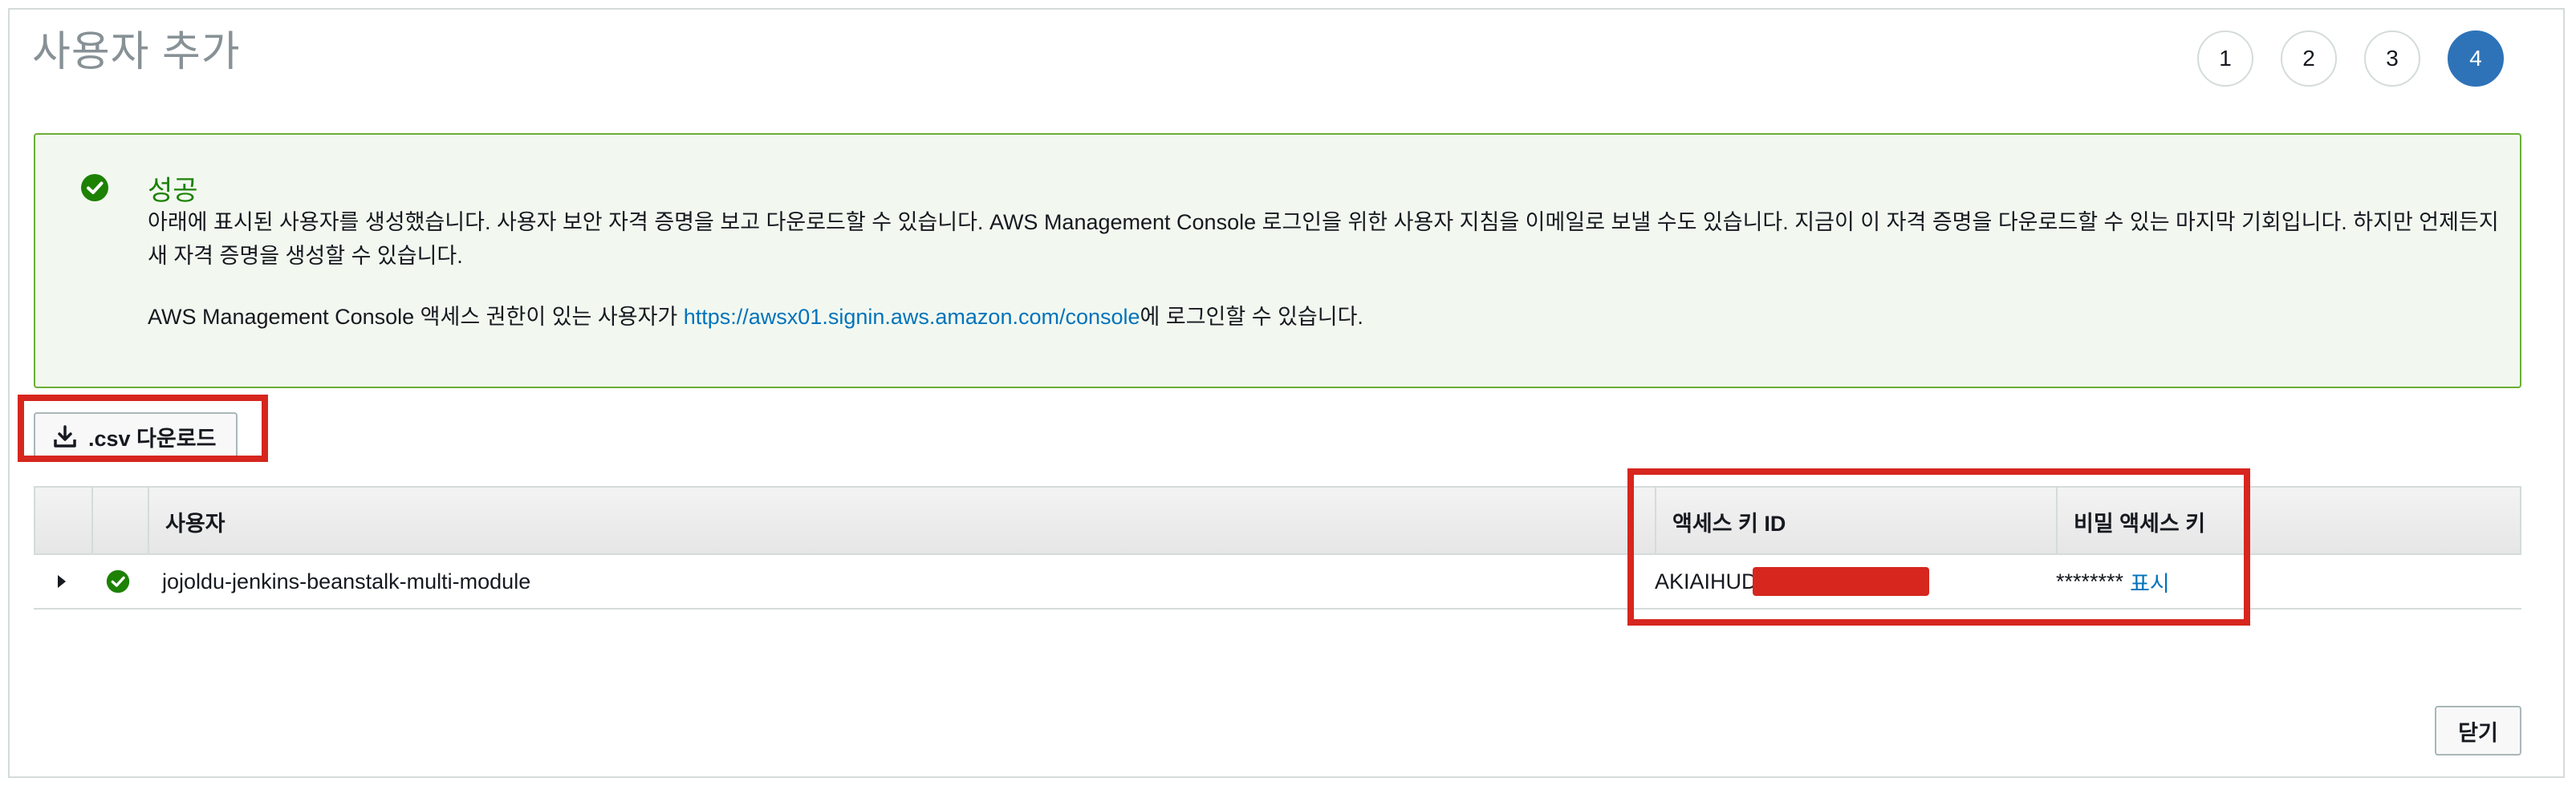 Image resolution: width=2576 pixels, height=786 pixels. What do you see at coordinates (173, 191) in the screenshot?
I see `success-title: 성공` at bounding box center [173, 191].